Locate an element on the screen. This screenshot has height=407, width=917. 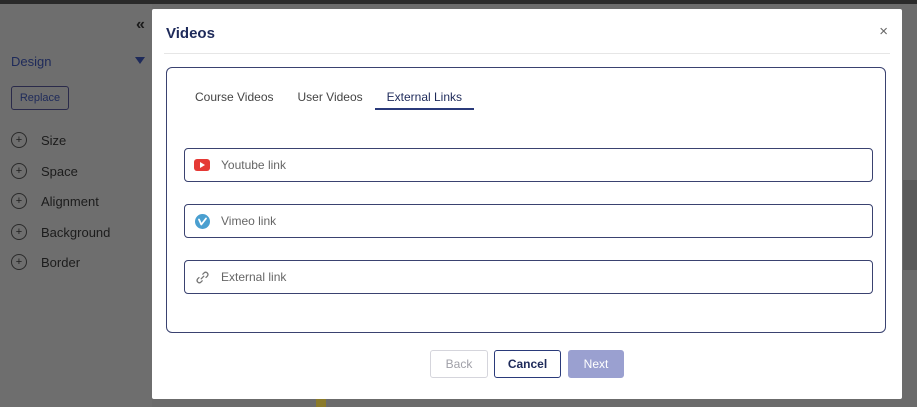
background-decoration is located at coordinates (910, 225).